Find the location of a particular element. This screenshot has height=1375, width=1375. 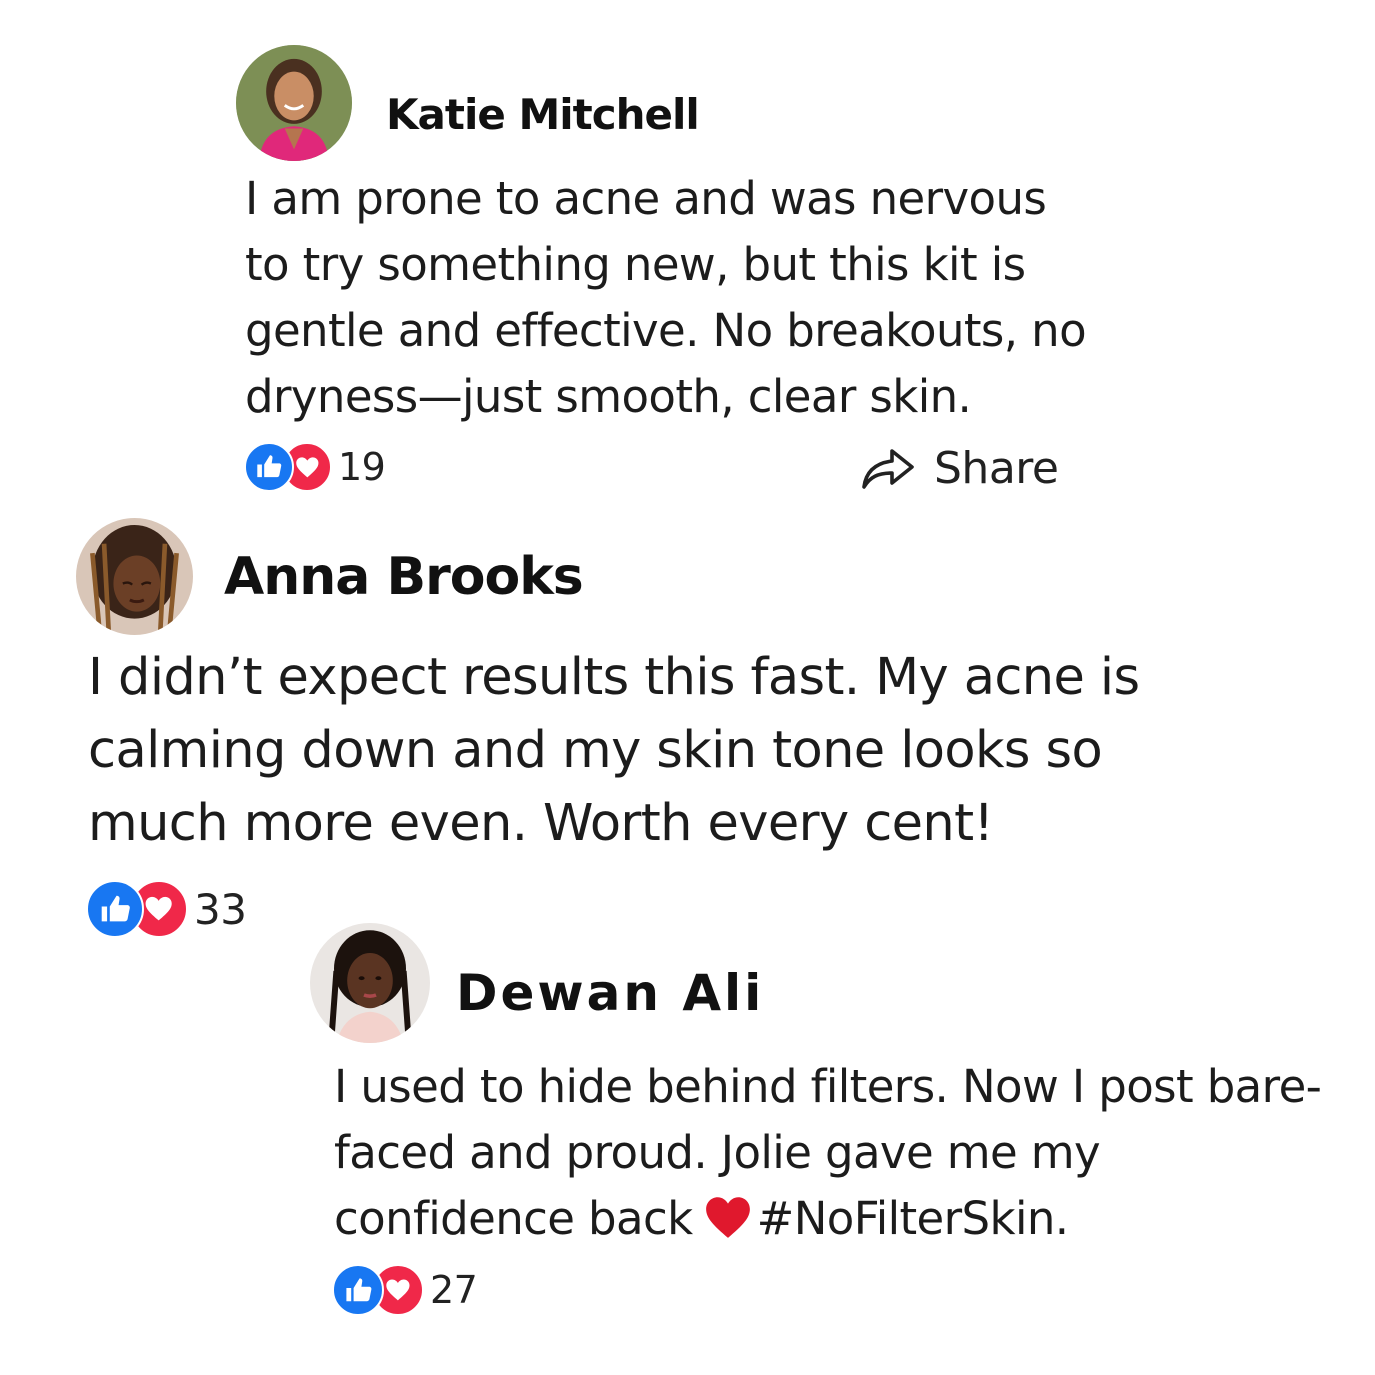

reactions-summary: 19 is located at coordinates (315, 467).